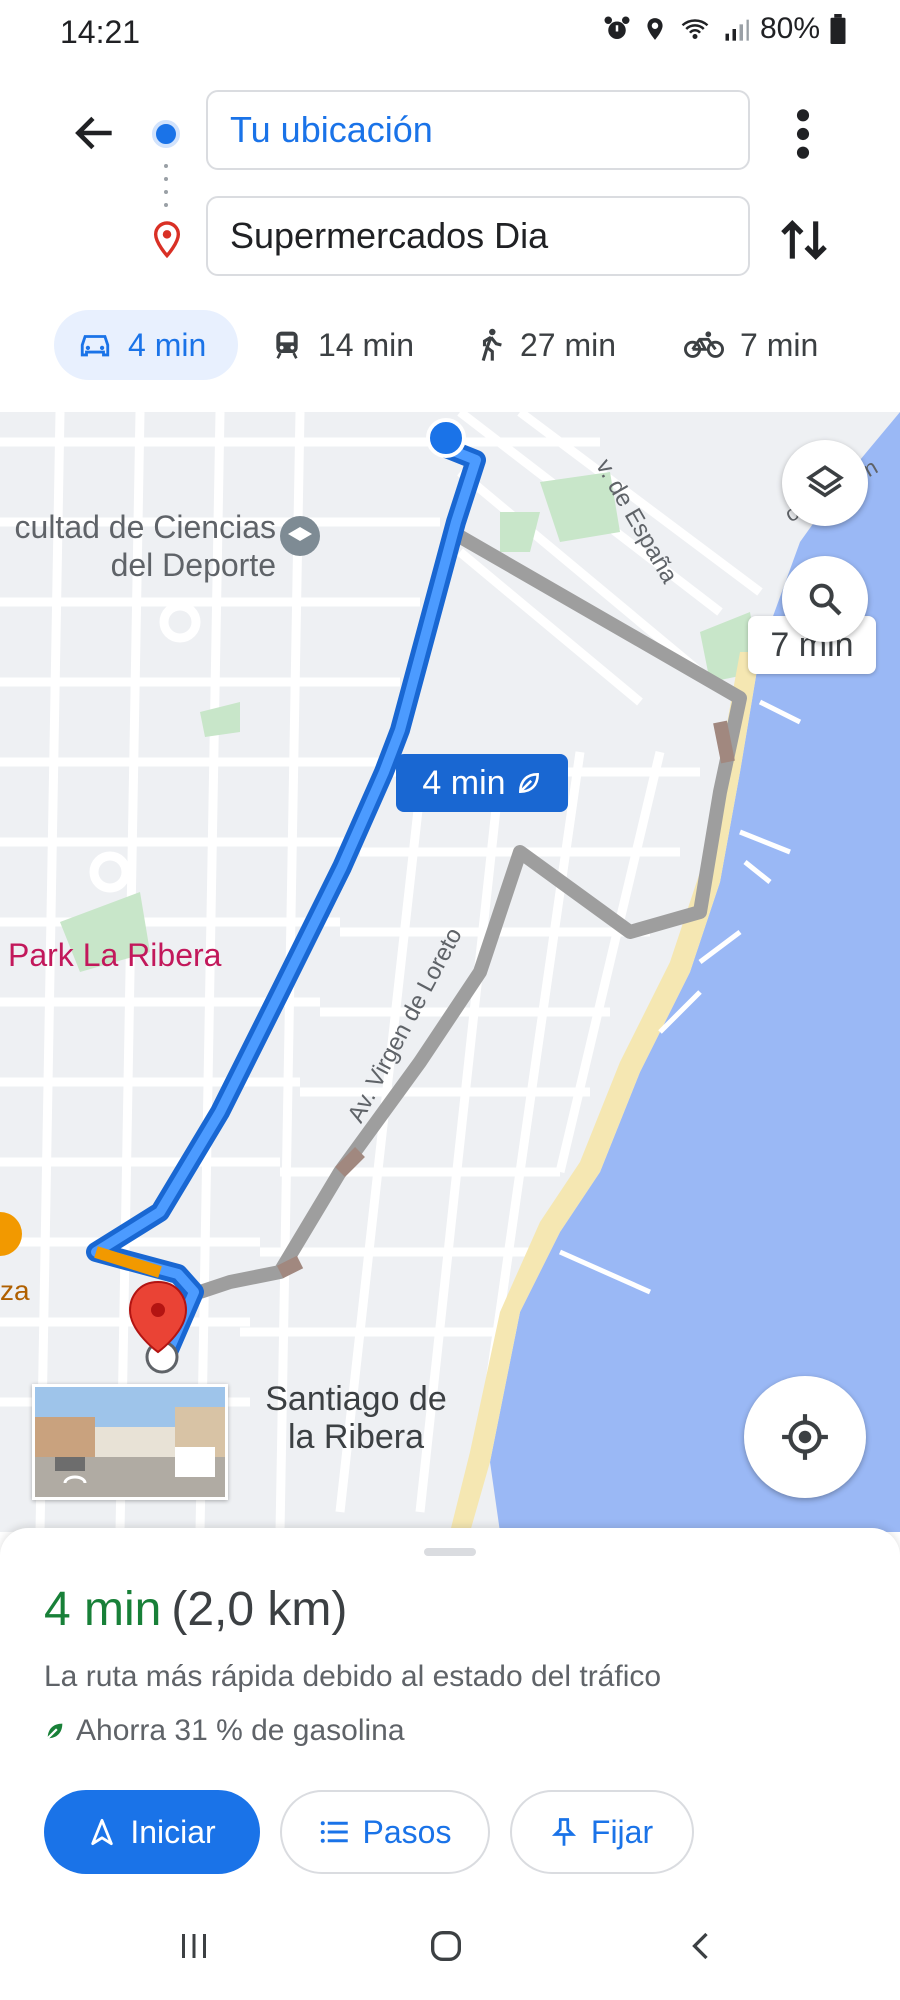  What do you see at coordinates (655, 29) in the screenshot?
I see `location-icon` at bounding box center [655, 29].